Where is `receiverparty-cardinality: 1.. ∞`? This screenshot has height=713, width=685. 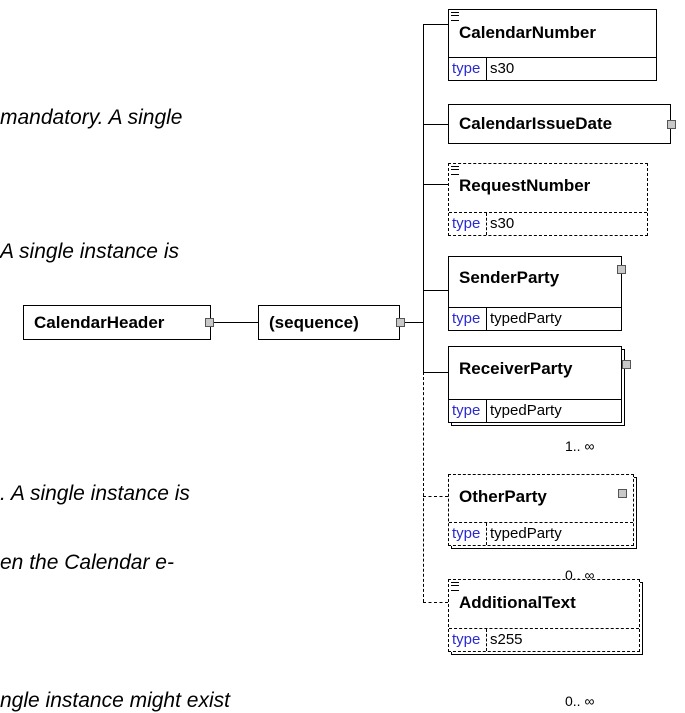 receiverparty-cardinality: 1.. ∞ is located at coordinates (580, 446).